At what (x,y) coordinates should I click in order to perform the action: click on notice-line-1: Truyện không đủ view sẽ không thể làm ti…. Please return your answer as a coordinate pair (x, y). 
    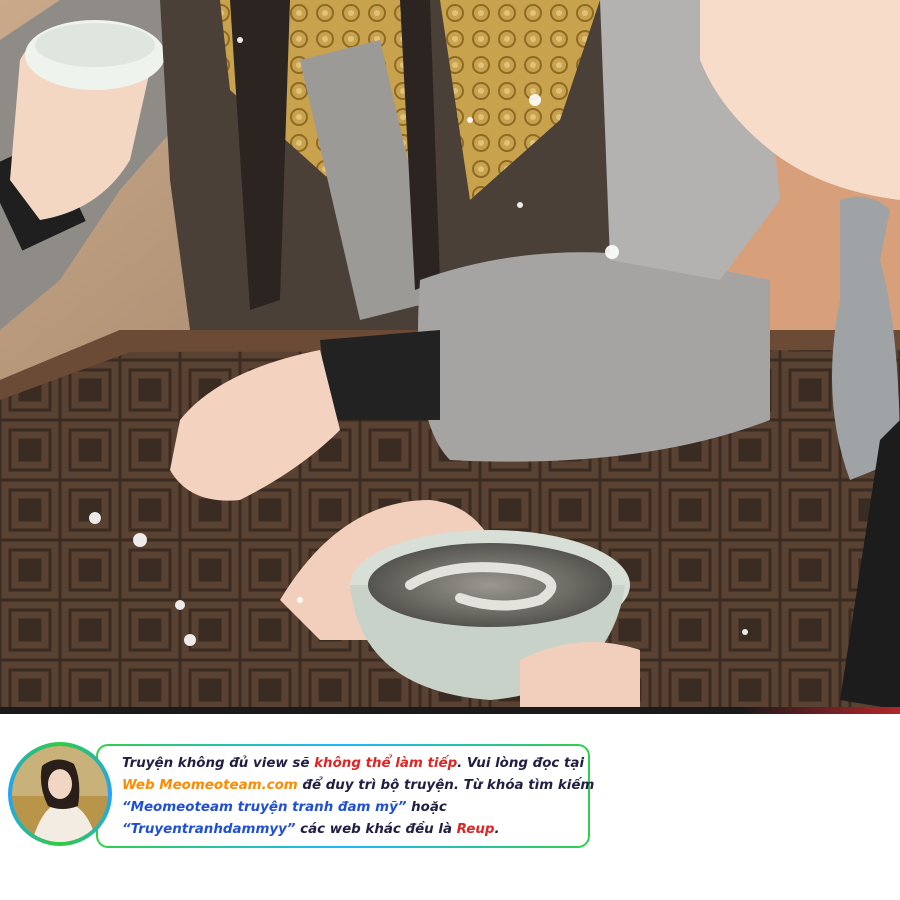
    Looking at the image, I should click on (353, 763).